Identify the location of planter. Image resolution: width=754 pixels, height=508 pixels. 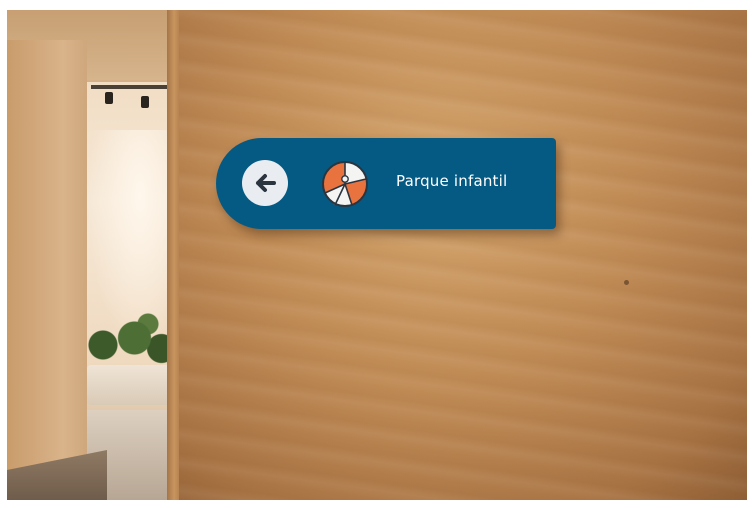
(131, 385).